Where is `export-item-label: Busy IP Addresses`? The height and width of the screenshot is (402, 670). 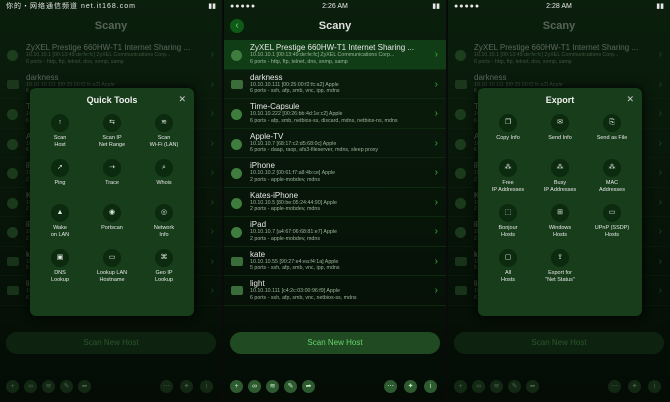
export-item-label: Busy IP Addresses is located at coordinates (560, 186).